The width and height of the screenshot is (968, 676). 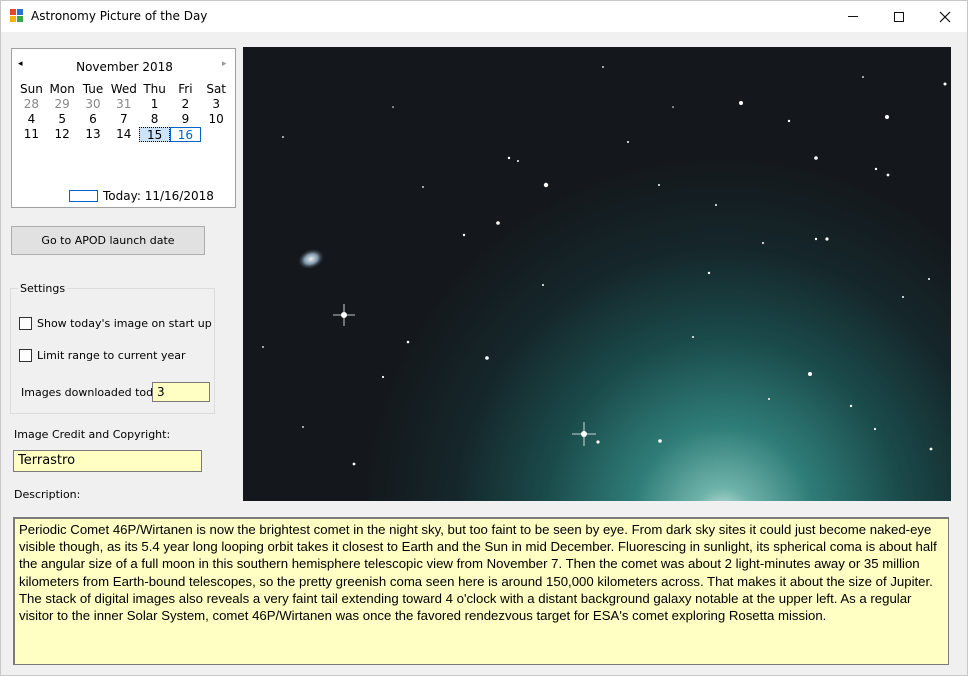 I want to click on limit-range-checkbox-row: Limit range to current year, so click(x=102, y=355).